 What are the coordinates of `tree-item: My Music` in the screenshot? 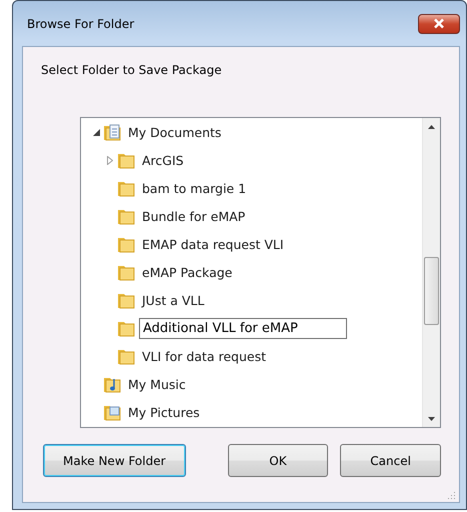 It's located at (157, 384).